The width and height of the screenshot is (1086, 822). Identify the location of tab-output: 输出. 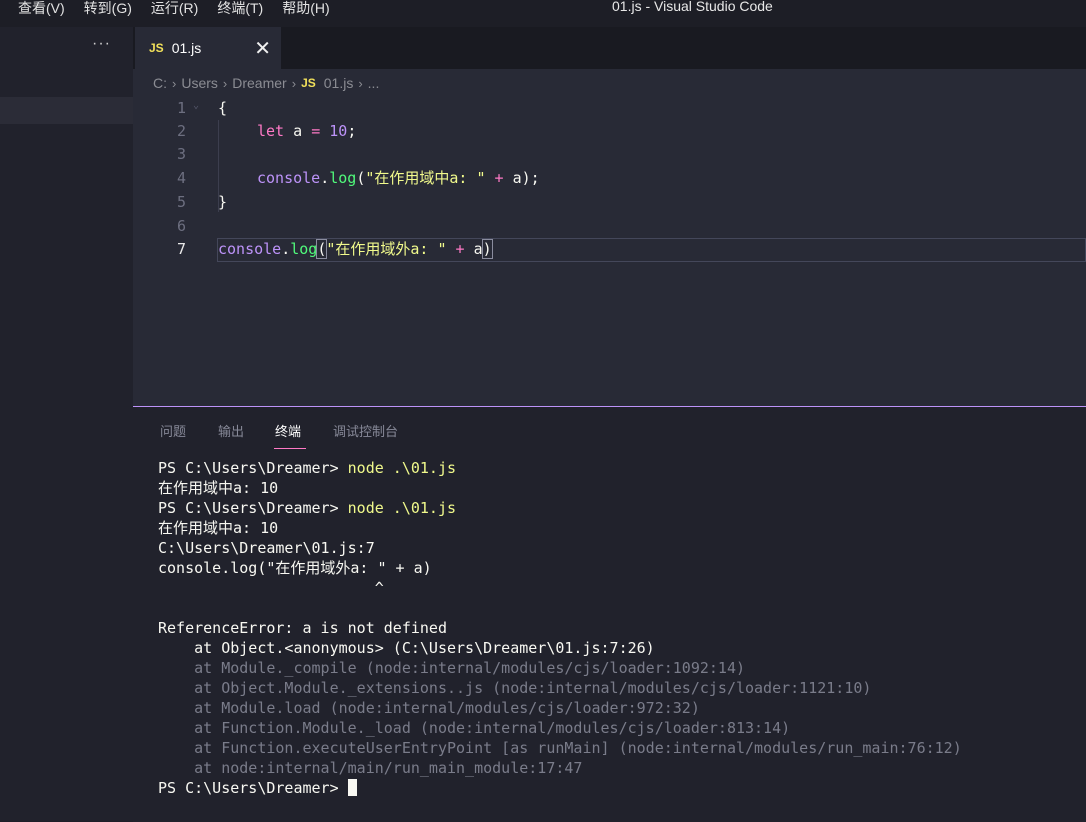
(231, 430).